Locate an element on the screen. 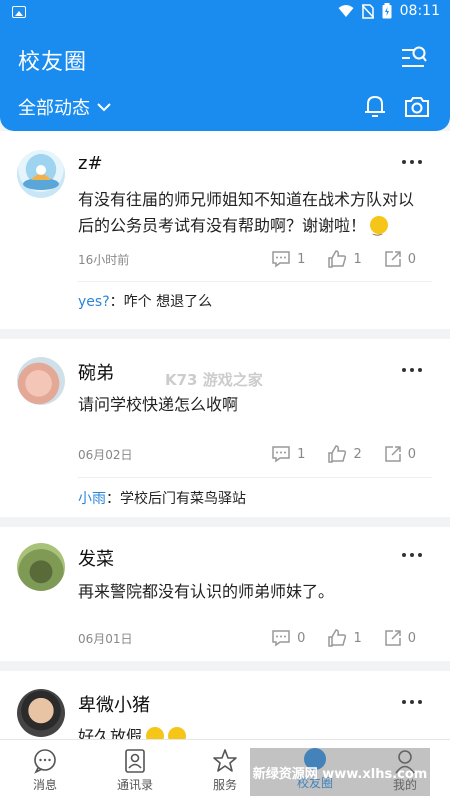  post-card: 卑微小猪 好久放假 is located at coordinates (225, 705).